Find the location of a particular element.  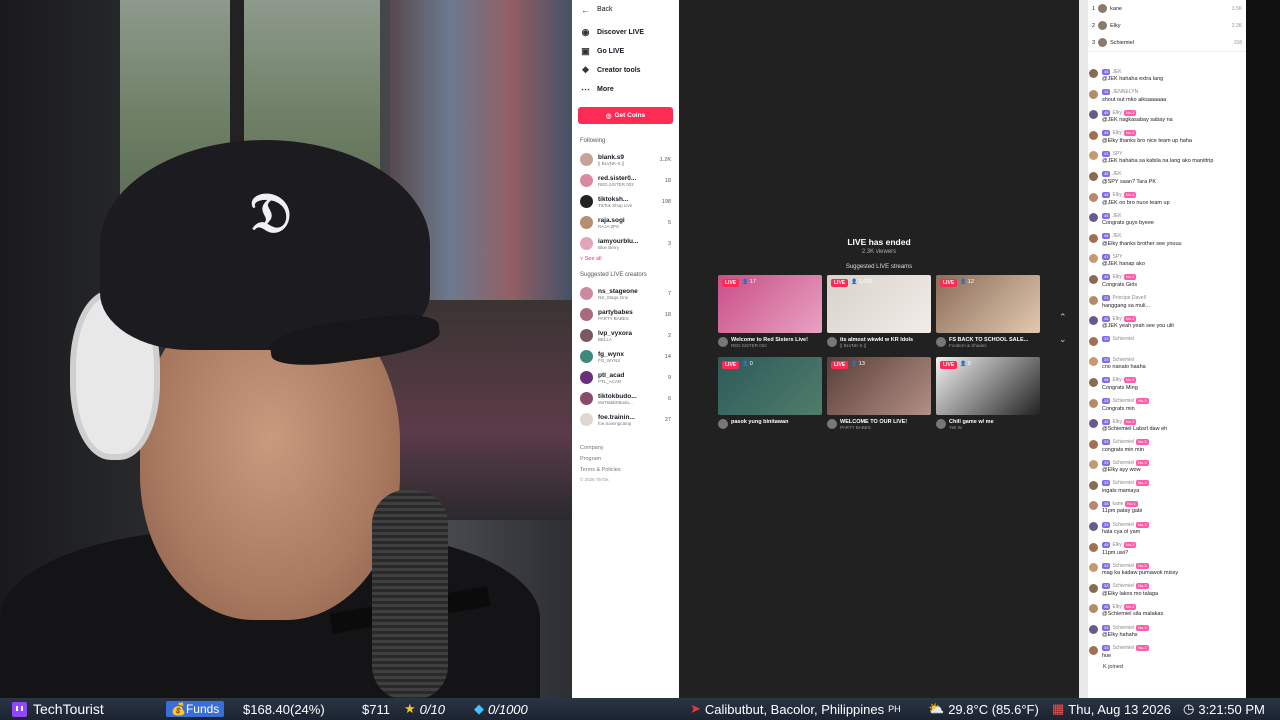

time-item: ◷ 3:21:50 PM is located at coordinates (1224, 709).